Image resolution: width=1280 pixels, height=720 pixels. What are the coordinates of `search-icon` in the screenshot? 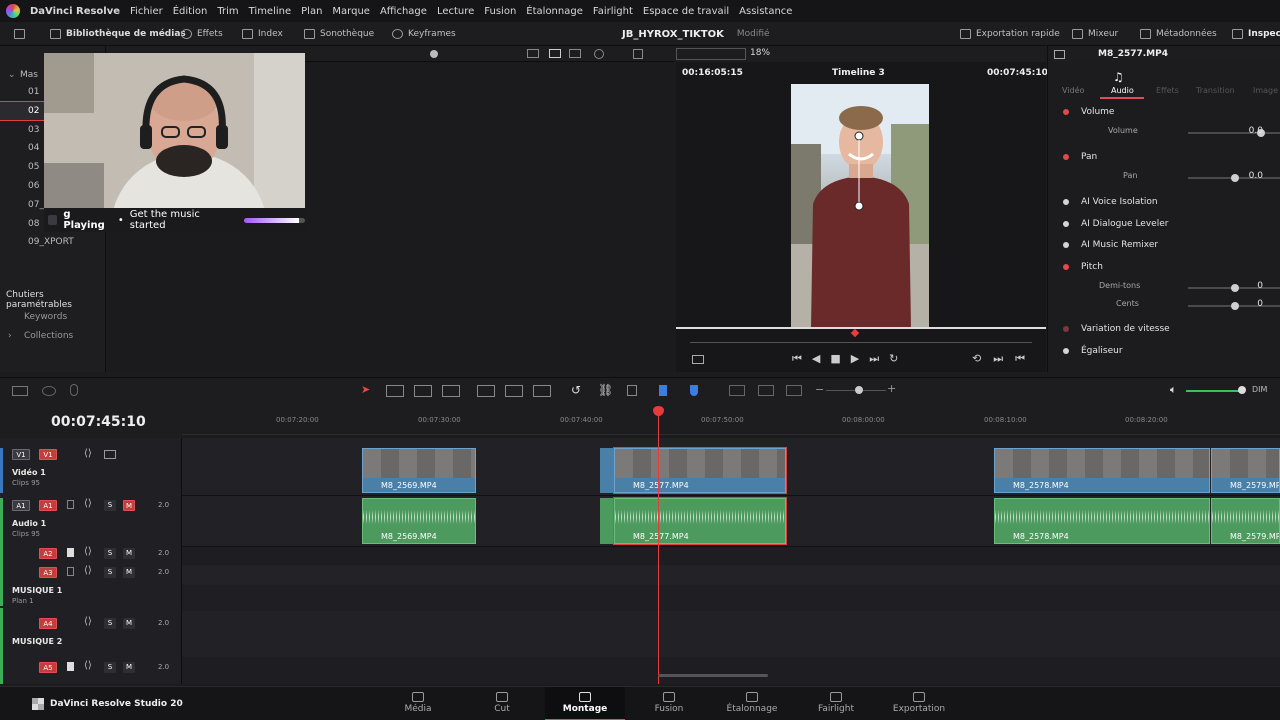 It's located at (599, 54).